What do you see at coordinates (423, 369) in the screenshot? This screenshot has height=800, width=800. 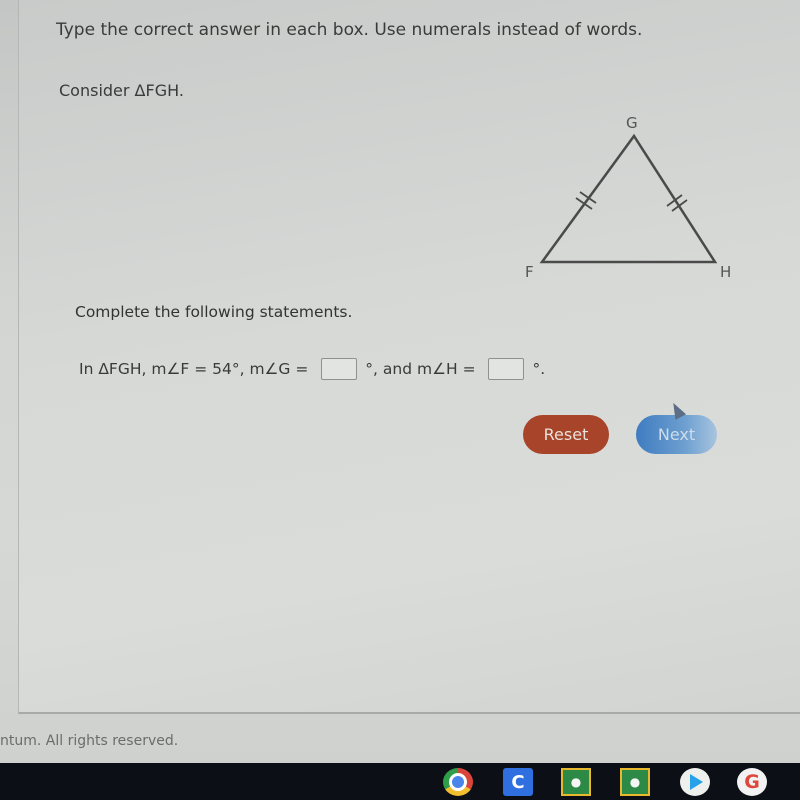 I see `statement-part-2: °, and m∠H =` at bounding box center [423, 369].